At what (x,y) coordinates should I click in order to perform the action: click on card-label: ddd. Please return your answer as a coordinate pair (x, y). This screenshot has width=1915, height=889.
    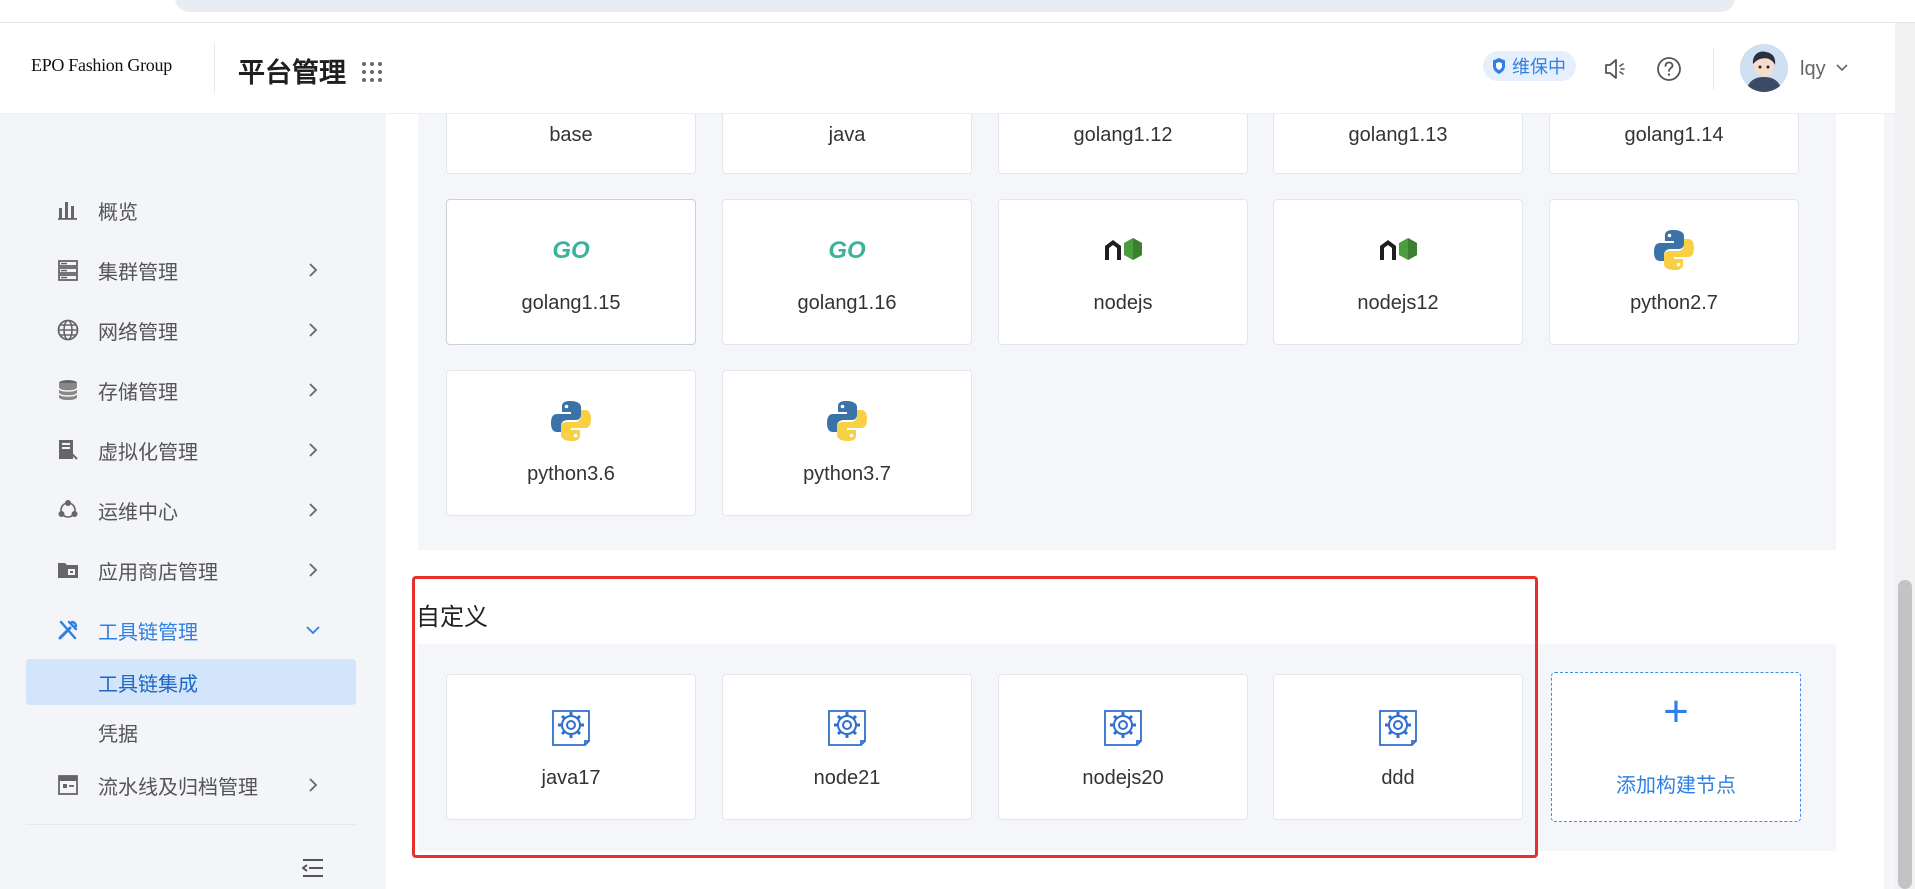
    Looking at the image, I should click on (1398, 778).